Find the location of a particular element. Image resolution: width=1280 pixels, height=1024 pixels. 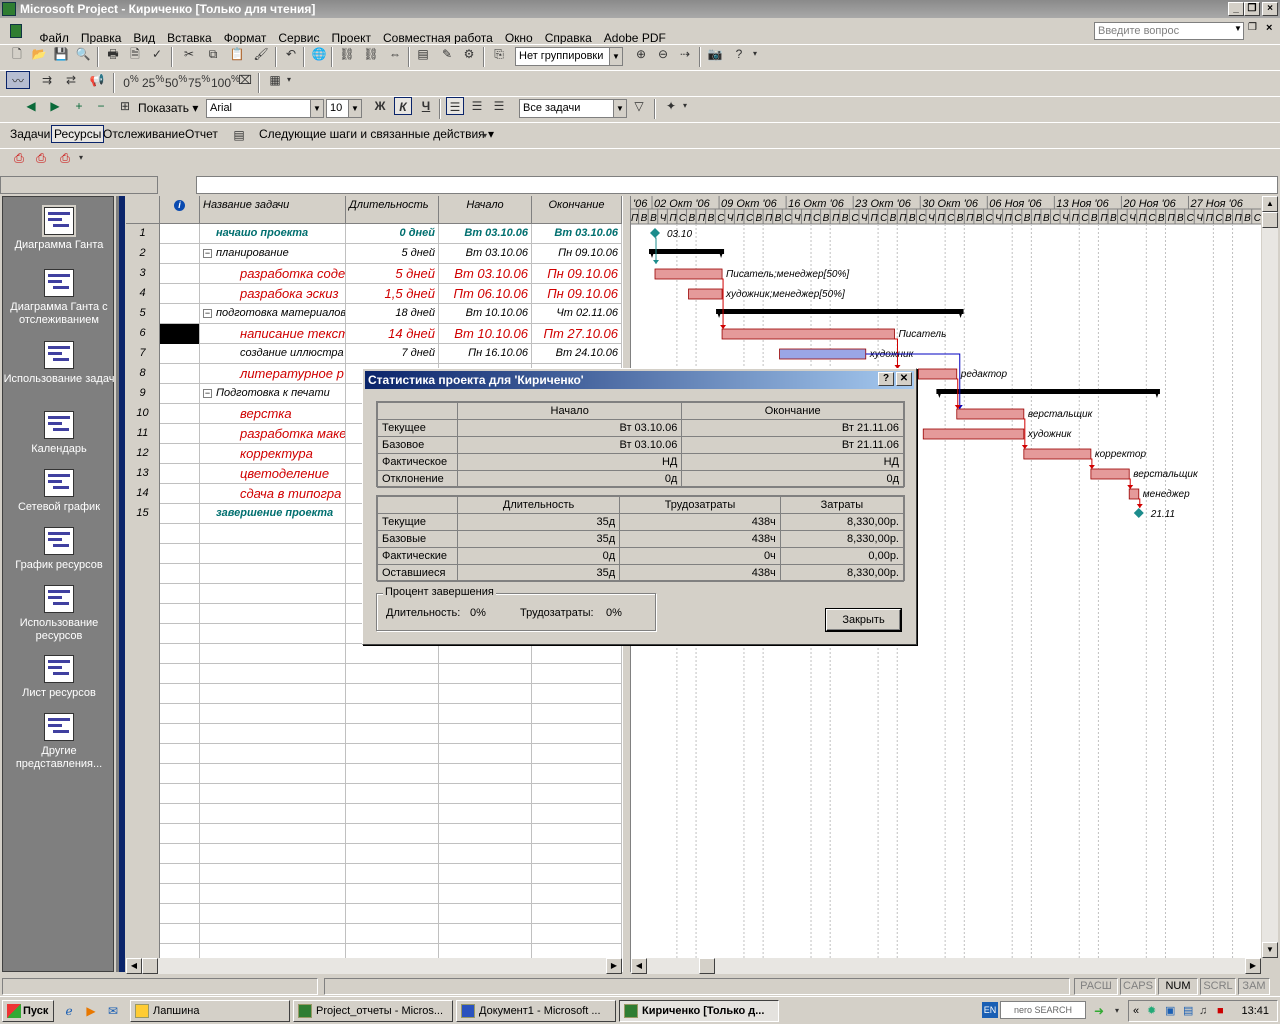

row-id: 4 is located at coordinates (143, 294).